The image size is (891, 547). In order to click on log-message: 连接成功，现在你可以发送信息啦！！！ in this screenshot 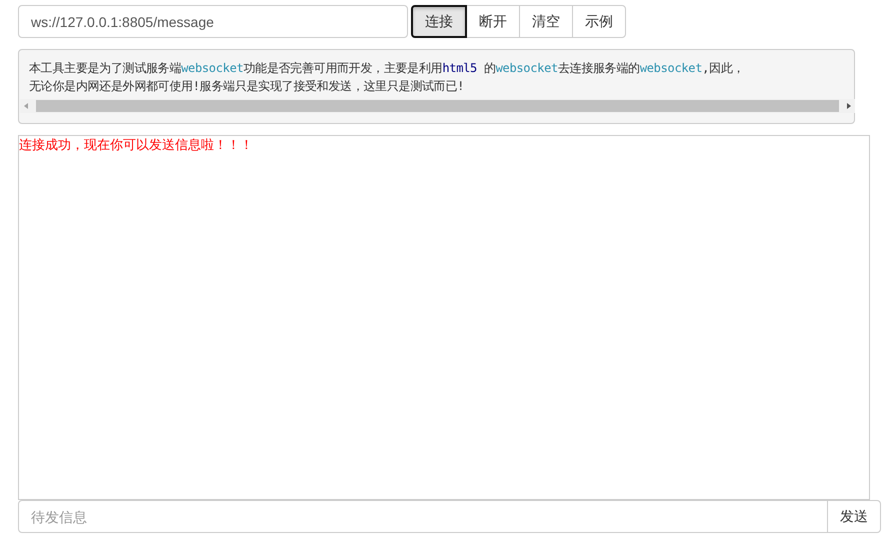, I will do `click(136, 145)`.